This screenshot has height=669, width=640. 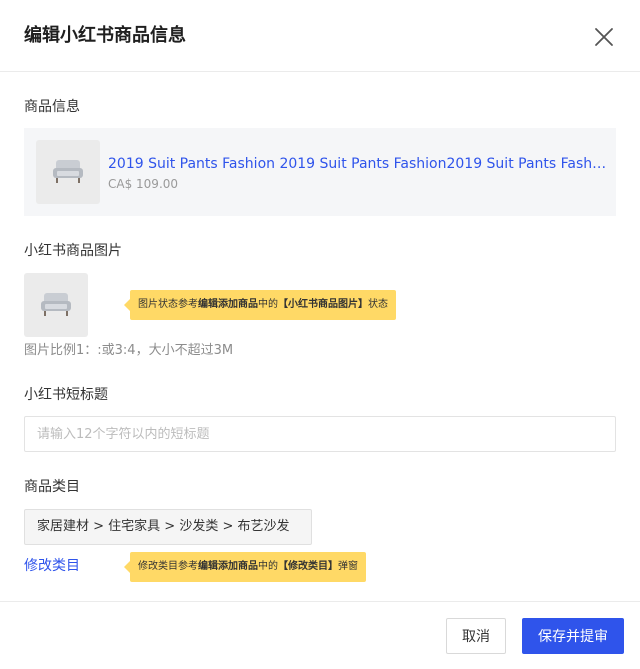 What do you see at coordinates (573, 636) in the screenshot?
I see `save-and-submit-button: 保存并提审` at bounding box center [573, 636].